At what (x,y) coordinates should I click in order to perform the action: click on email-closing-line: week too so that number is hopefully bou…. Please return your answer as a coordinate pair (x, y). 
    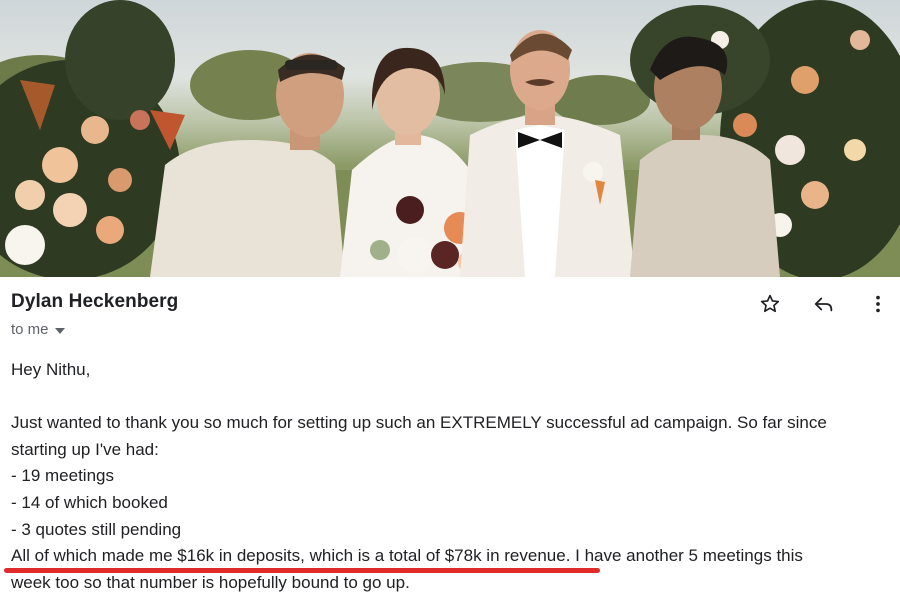
    Looking at the image, I should click on (210, 582).